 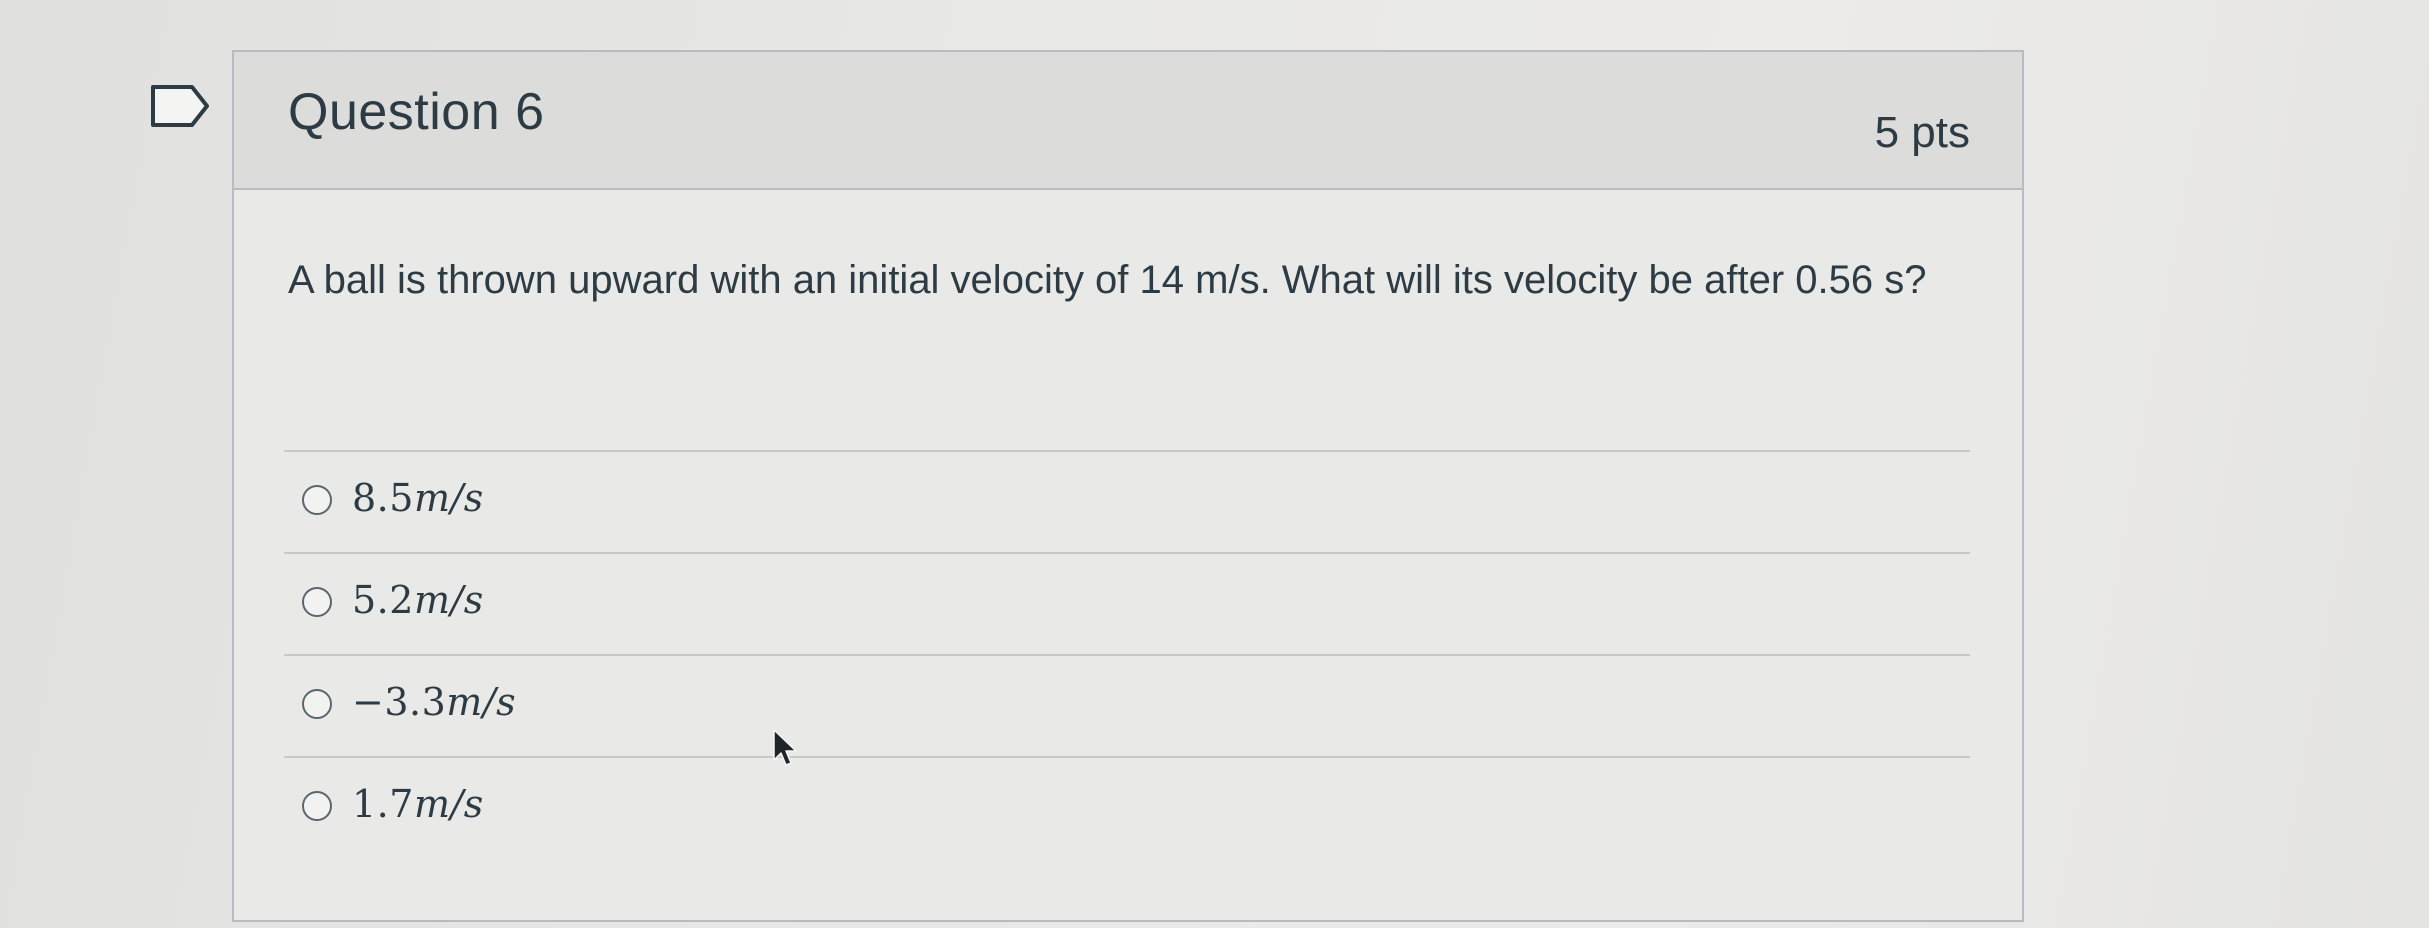 What do you see at coordinates (1127, 501) in the screenshot?
I see `answer-option-1: 8.5m/s` at bounding box center [1127, 501].